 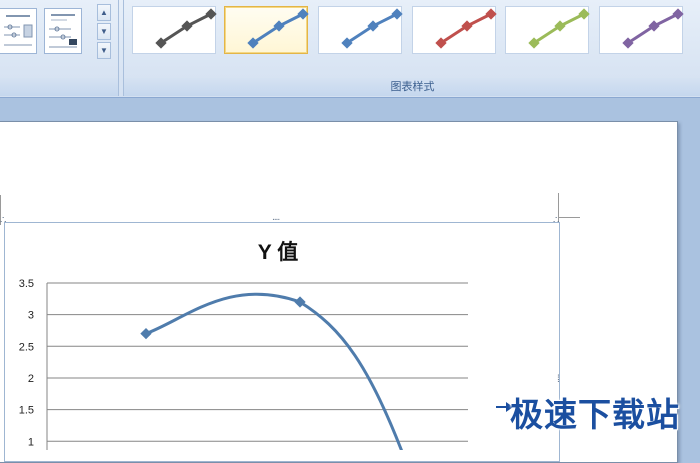 I want to click on series-line, so click(x=277, y=371).